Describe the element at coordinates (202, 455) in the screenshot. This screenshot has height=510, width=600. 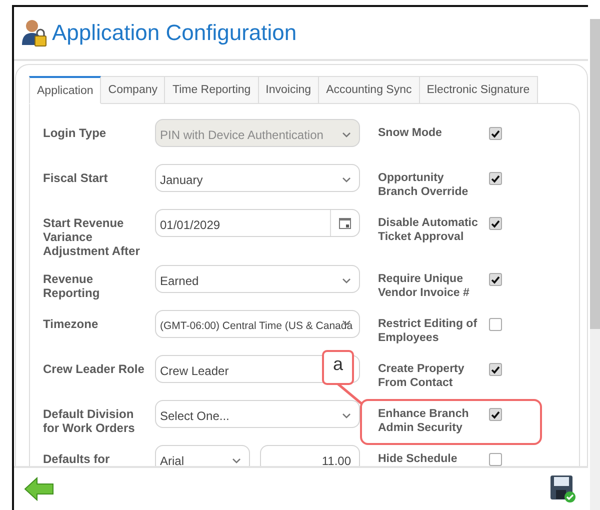
I see `font-select: Arial` at that location.